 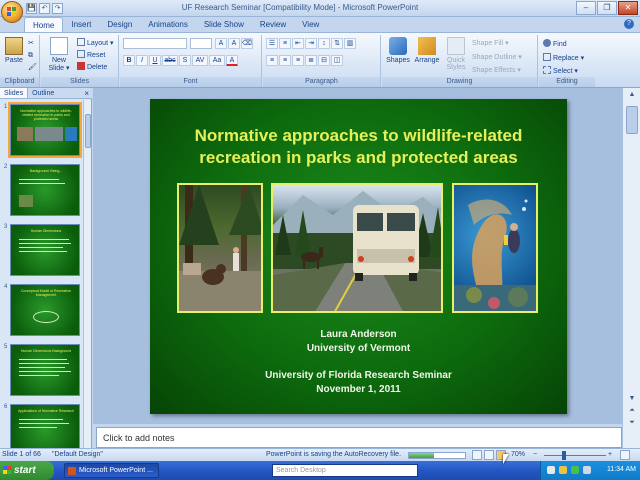 I want to click on presenter-affiliation: University of Vermont, so click(x=358, y=348).